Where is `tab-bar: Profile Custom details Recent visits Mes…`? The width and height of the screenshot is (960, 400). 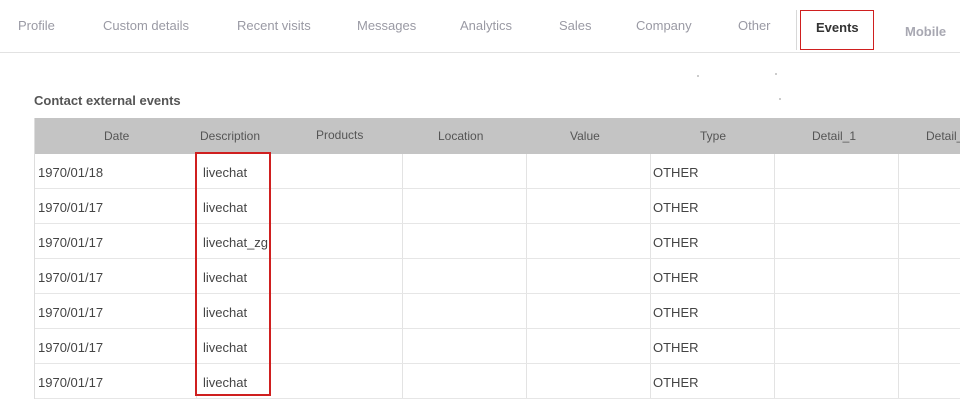 tab-bar: Profile Custom details Recent visits Mes… is located at coordinates (480, 26).